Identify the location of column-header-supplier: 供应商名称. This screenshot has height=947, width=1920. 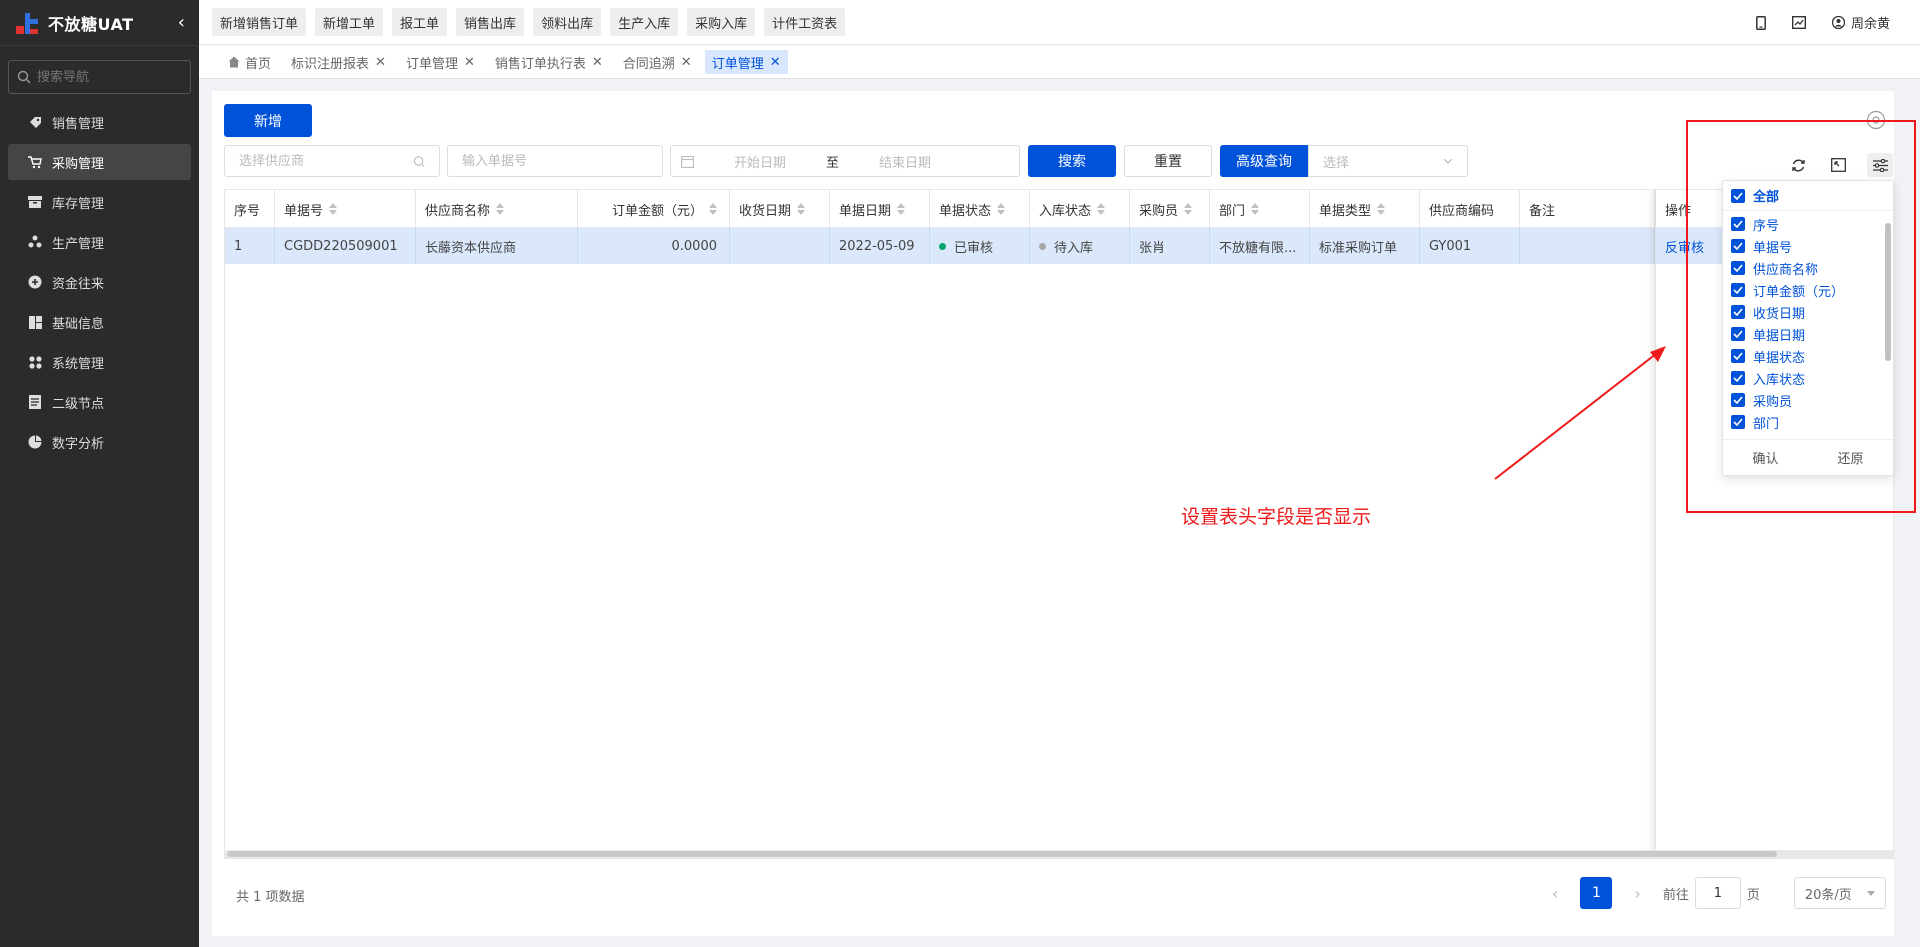
(497, 209).